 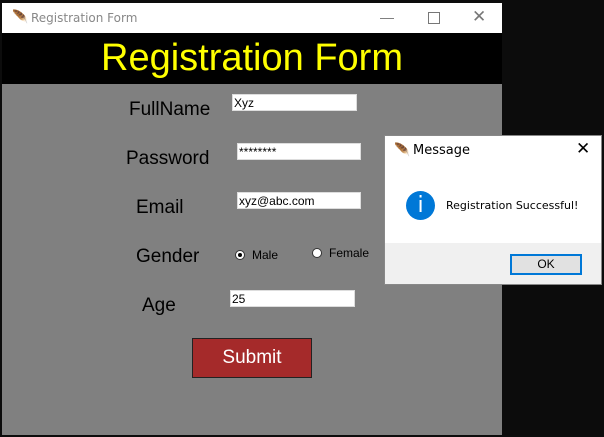 What do you see at coordinates (546, 264) in the screenshot?
I see `ok-button: OK` at bounding box center [546, 264].